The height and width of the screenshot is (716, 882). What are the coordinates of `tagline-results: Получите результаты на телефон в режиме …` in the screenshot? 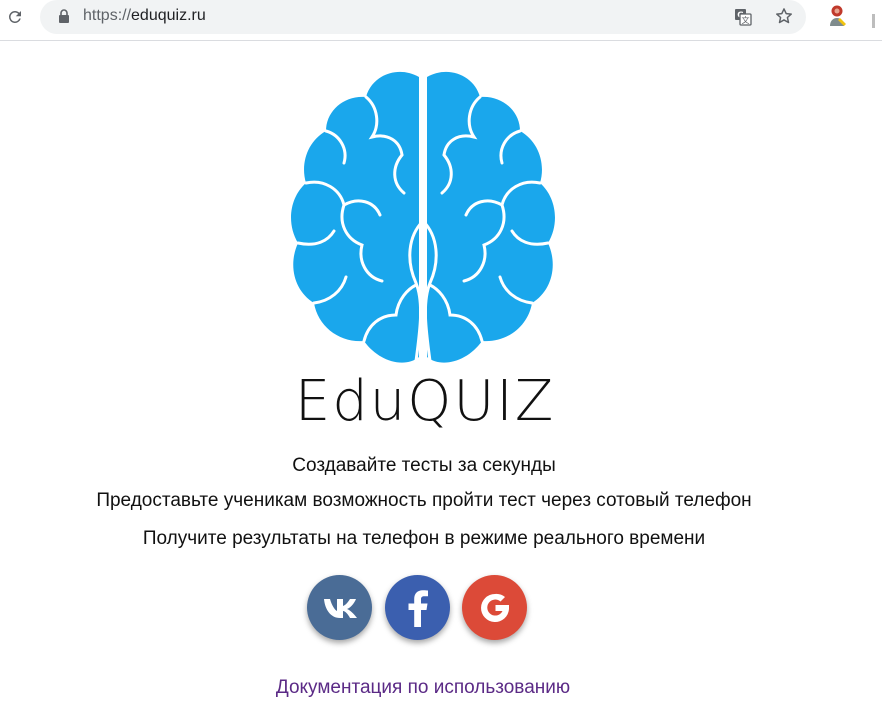 It's located at (424, 538).